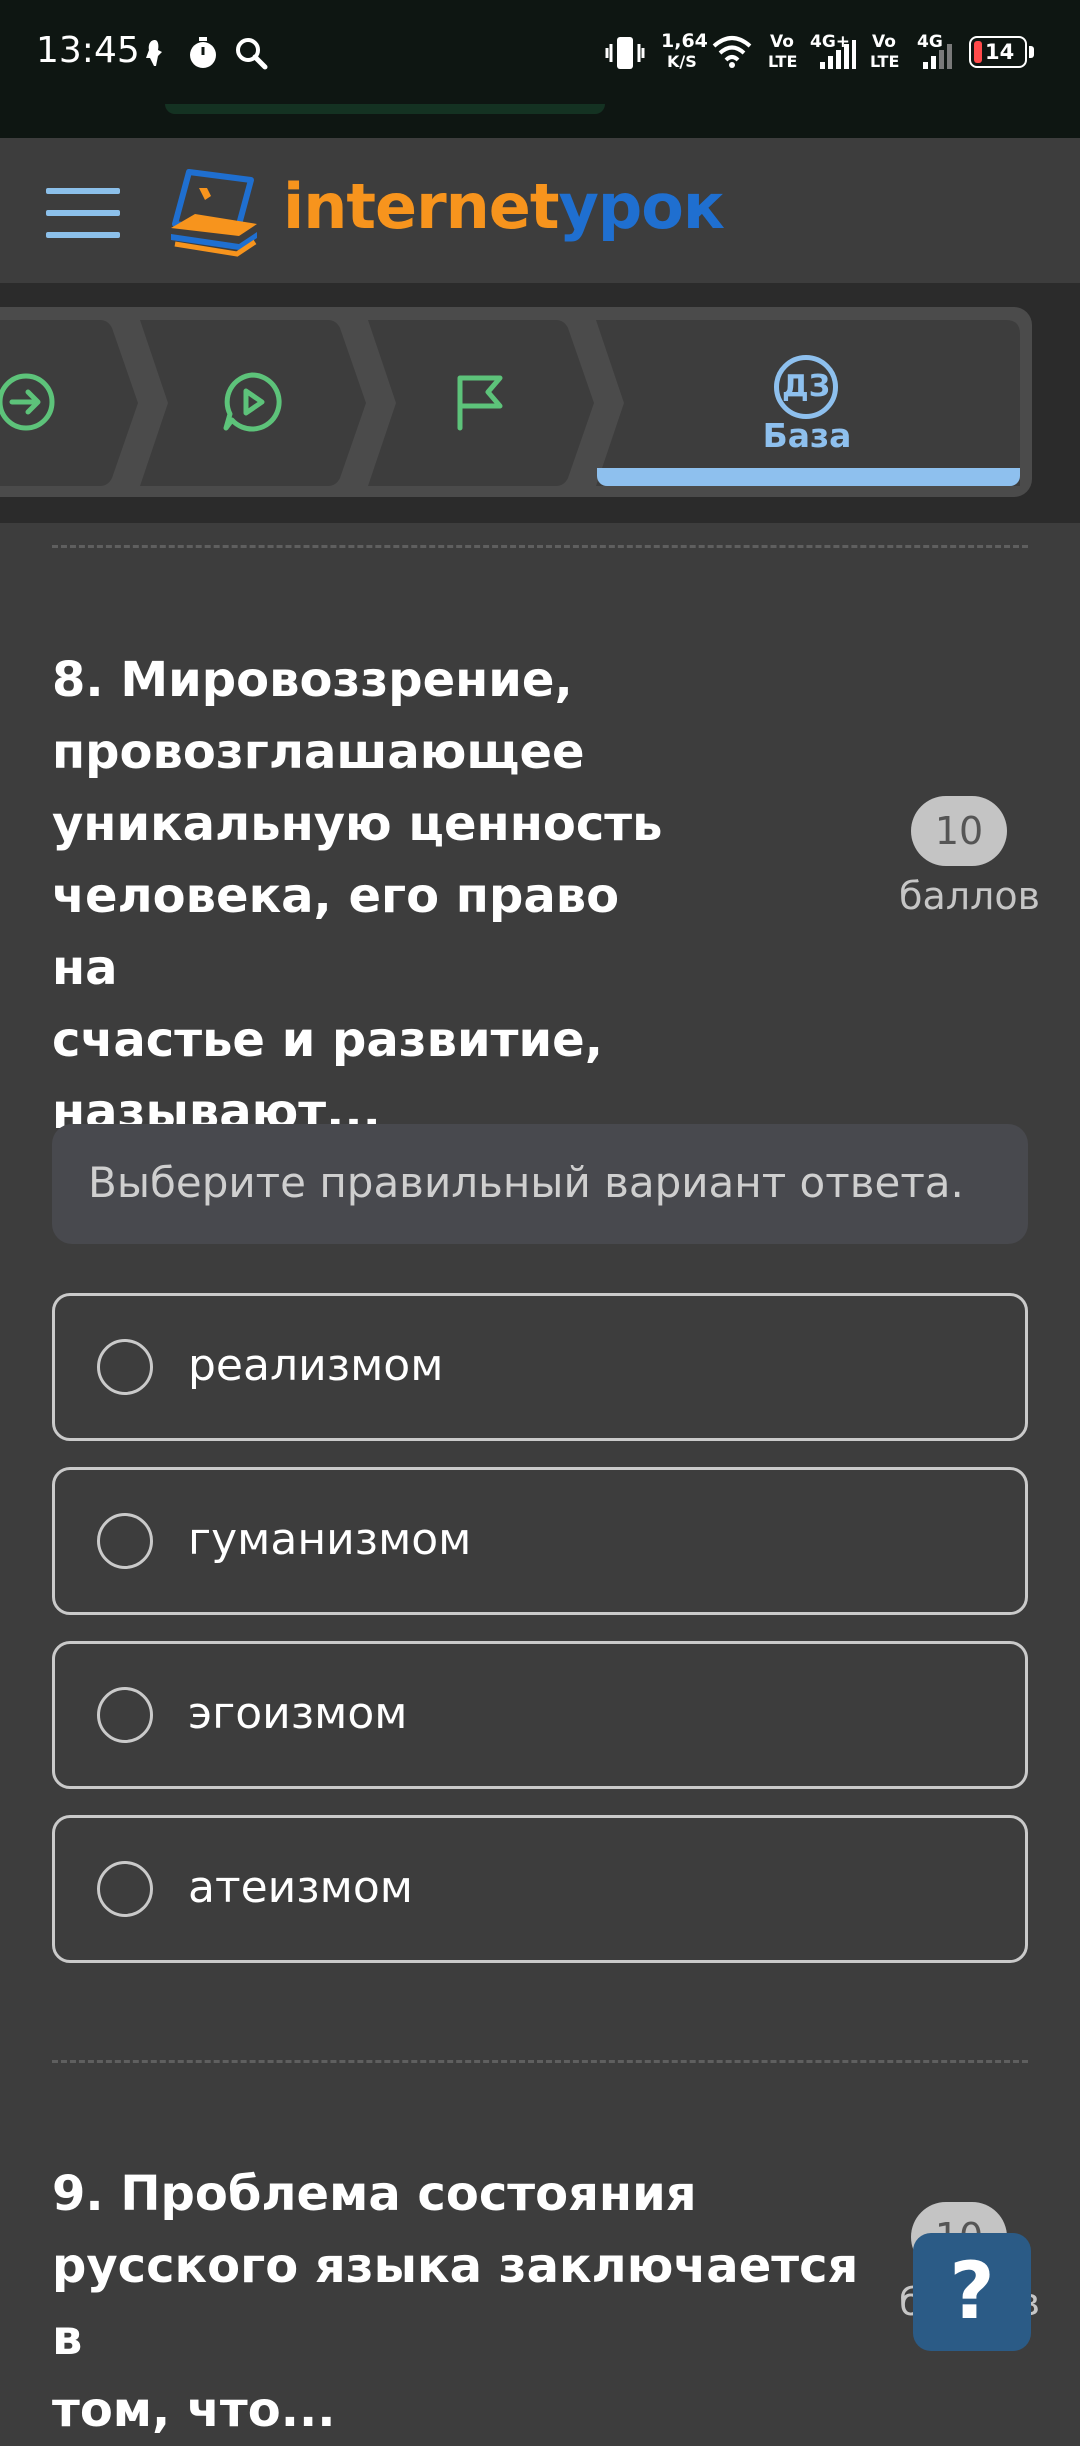 The height and width of the screenshot is (2446, 1080). Describe the element at coordinates (526, 1182) in the screenshot. I see `instruction-text: Выберите правильный вариант ответа.` at that location.